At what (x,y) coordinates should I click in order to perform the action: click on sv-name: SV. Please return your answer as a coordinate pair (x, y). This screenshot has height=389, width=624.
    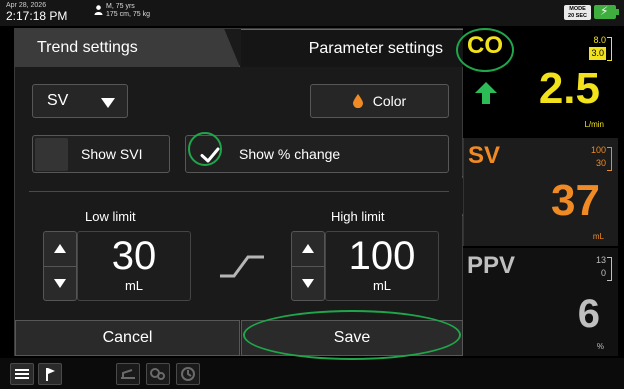
    Looking at the image, I should click on (484, 155).